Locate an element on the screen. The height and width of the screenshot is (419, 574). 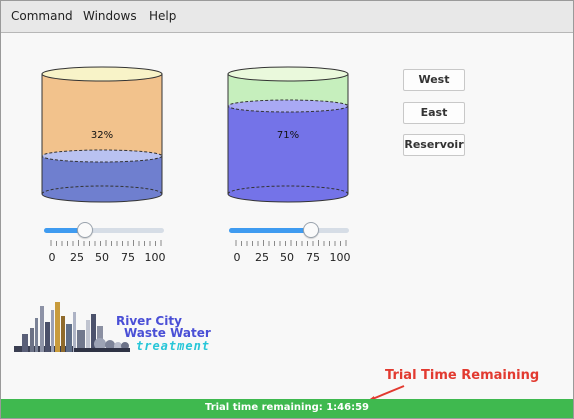
east-tank-percent: 71% is located at coordinates (288, 135).